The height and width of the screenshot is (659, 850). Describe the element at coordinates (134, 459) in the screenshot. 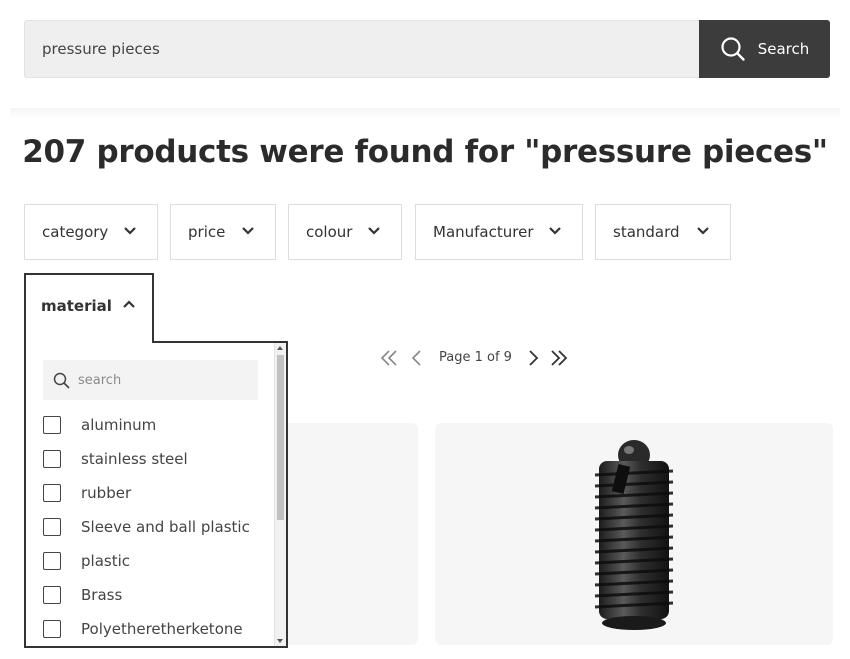

I see `option-label: stainless steel` at that location.